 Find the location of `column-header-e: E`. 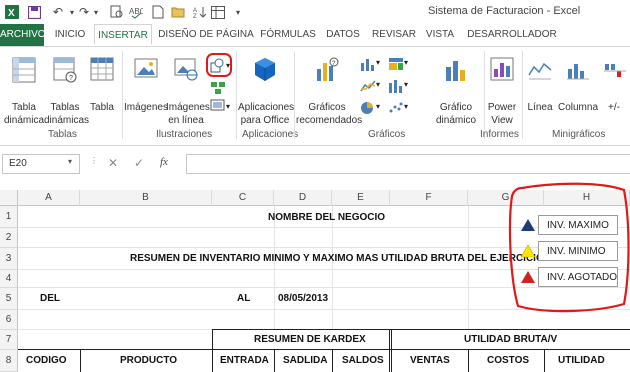

column-header-e: E is located at coordinates (361, 198).